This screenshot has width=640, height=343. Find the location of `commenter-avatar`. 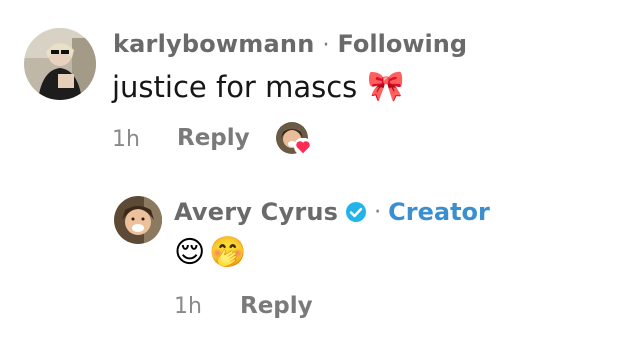

commenter-avatar is located at coordinates (60, 64).